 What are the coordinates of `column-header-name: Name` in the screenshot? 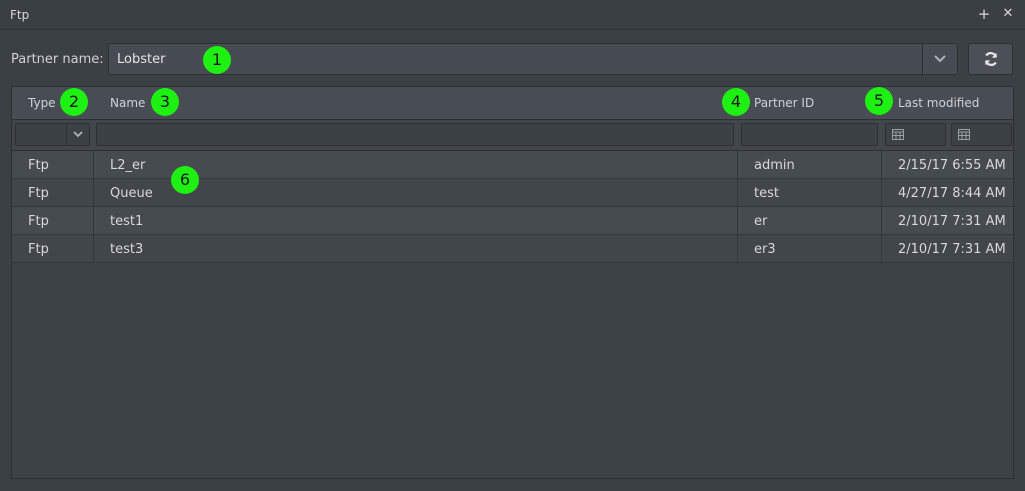 It's located at (127, 103).